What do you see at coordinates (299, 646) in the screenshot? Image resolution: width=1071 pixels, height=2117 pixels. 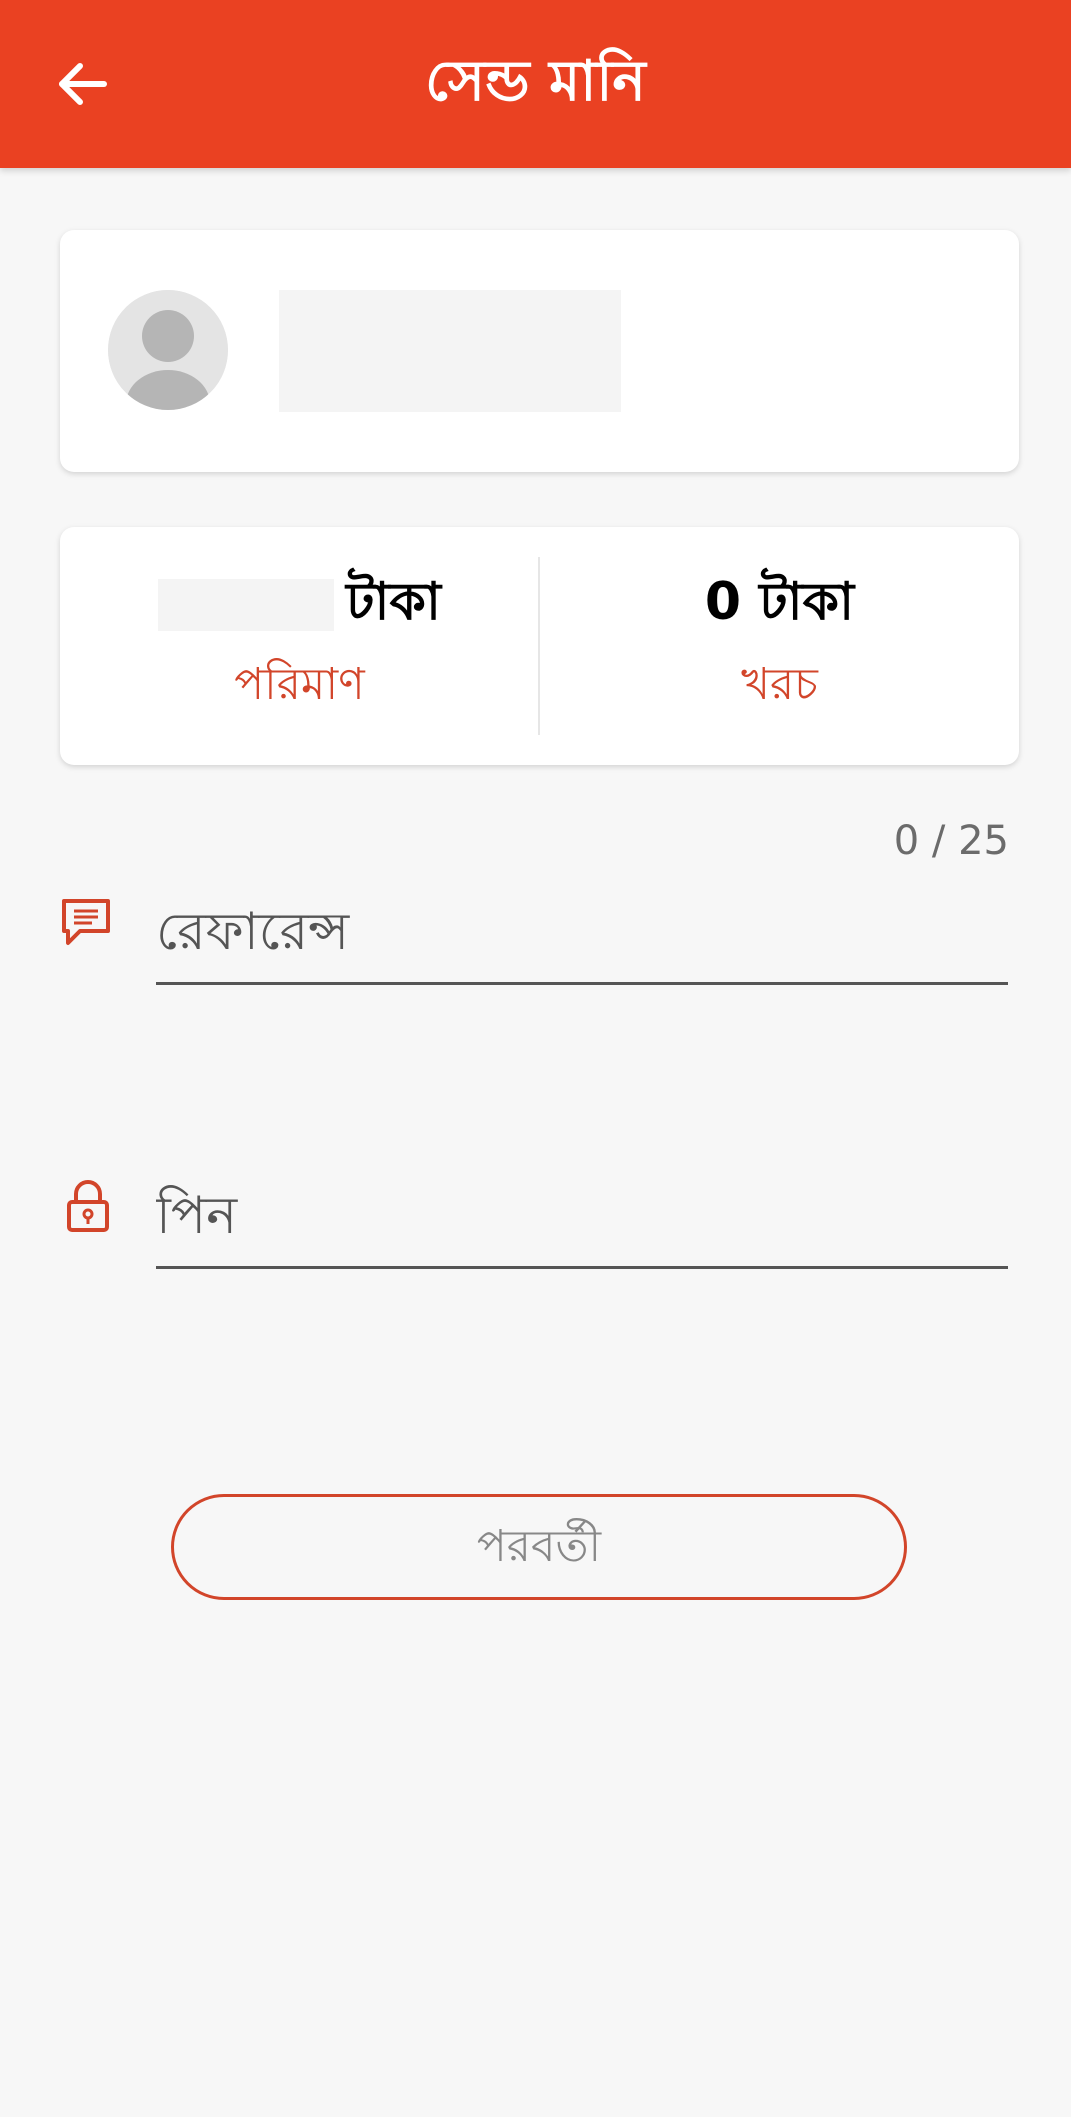 I see `amount-column: টাকা পরিমাণ` at bounding box center [299, 646].